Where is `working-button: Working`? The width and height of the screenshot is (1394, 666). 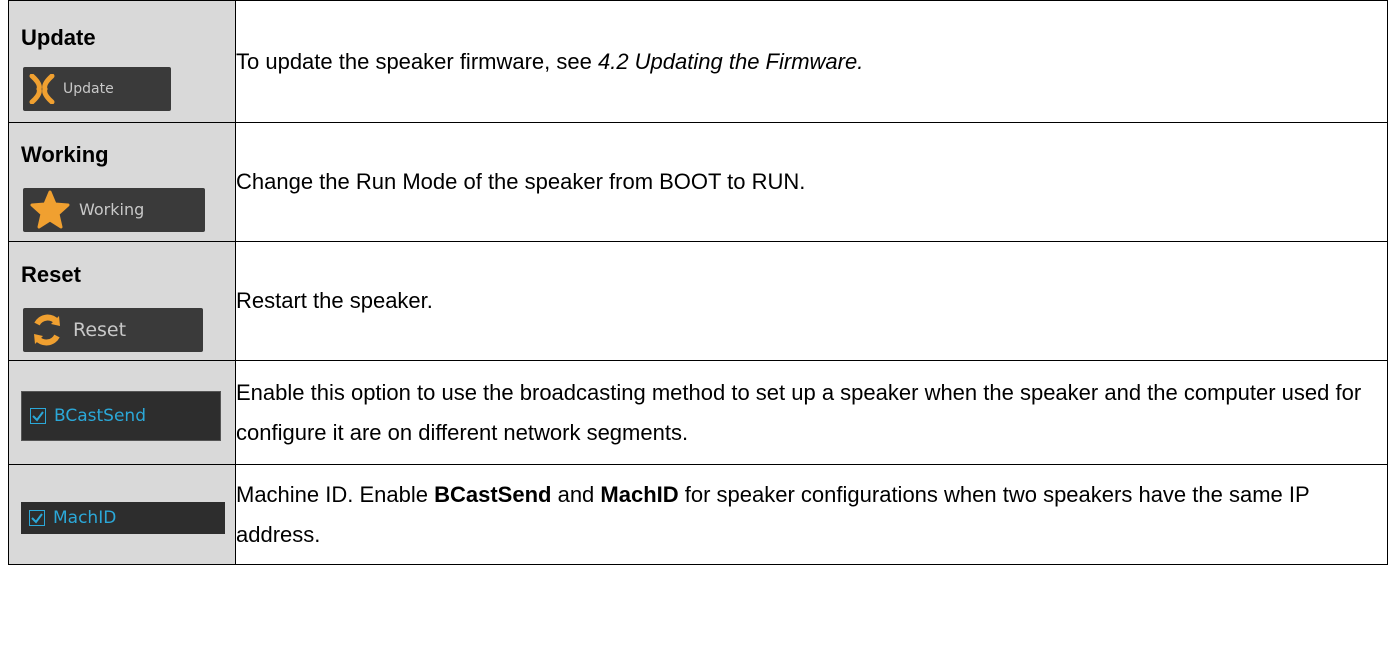 working-button: Working is located at coordinates (114, 209).